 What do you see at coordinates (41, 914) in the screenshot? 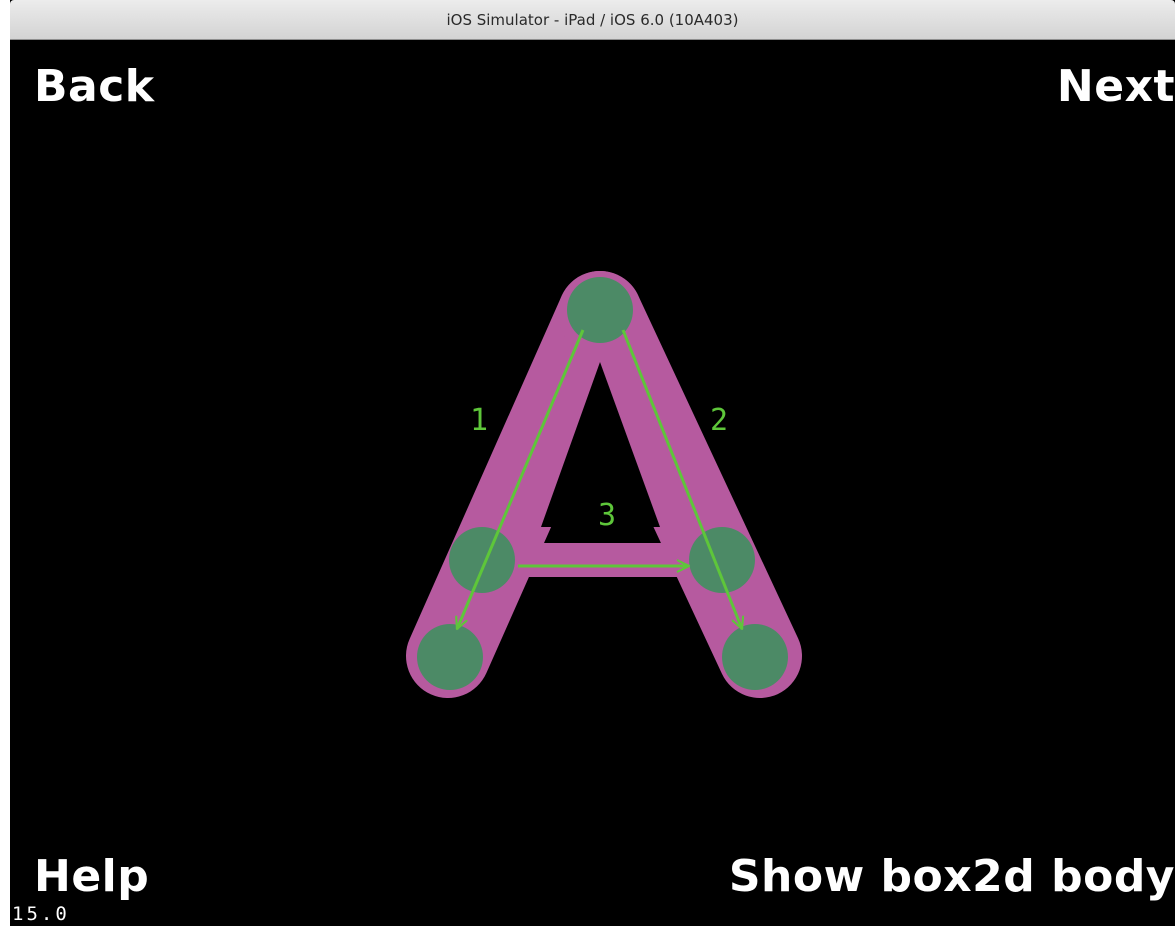
I see `fps-counter: 15.0` at bounding box center [41, 914].